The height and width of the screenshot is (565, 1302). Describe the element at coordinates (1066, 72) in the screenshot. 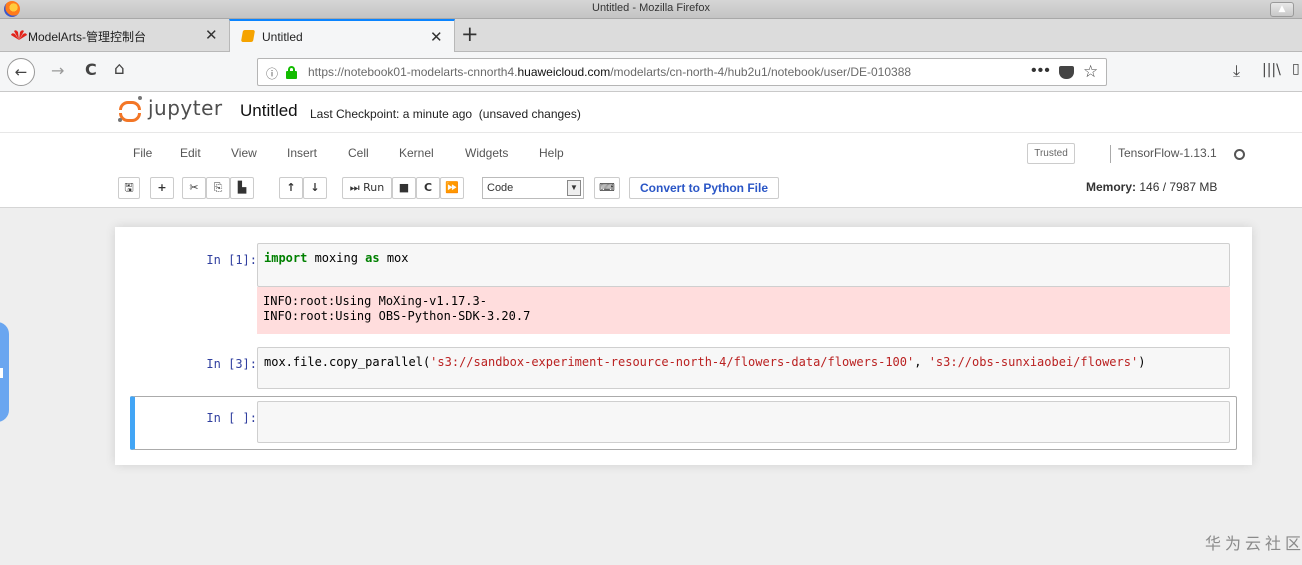

I see `pocket-icon` at that location.